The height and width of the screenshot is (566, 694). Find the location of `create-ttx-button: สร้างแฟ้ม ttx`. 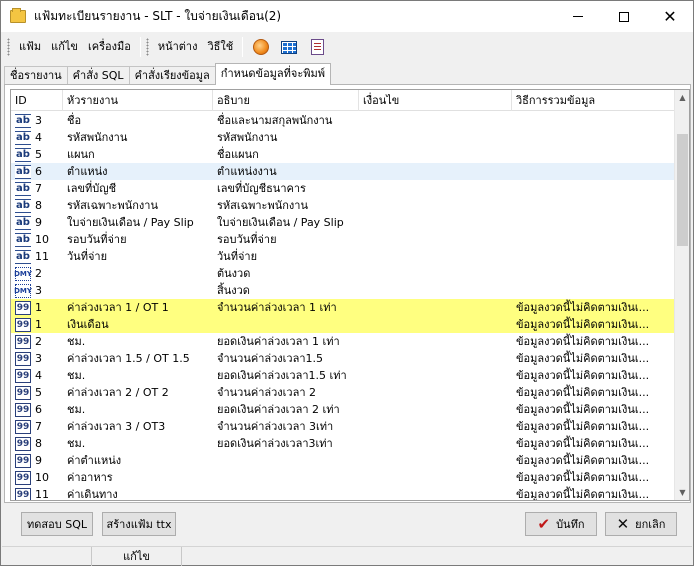

create-ttx-button: สร้างแฟ้ม ttx is located at coordinates (139, 524).